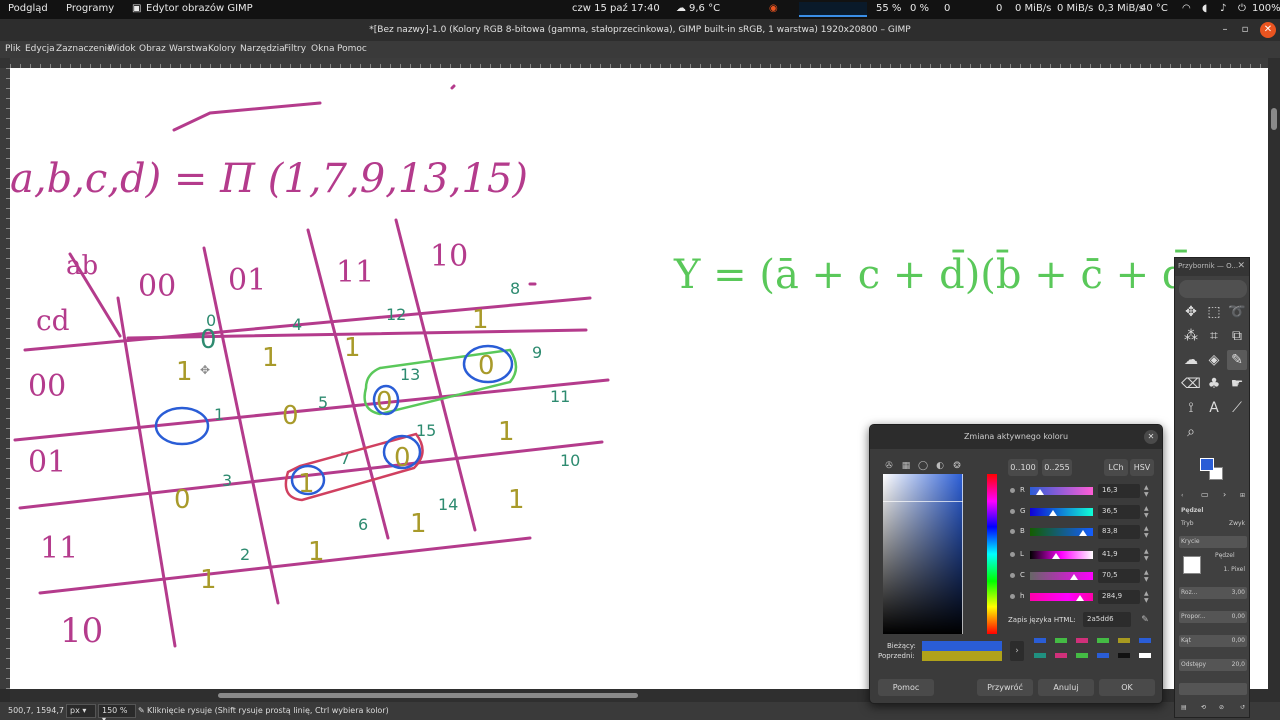  What do you see at coordinates (1223, 8) in the screenshot?
I see `mic-icon: ♪` at bounding box center [1223, 8].